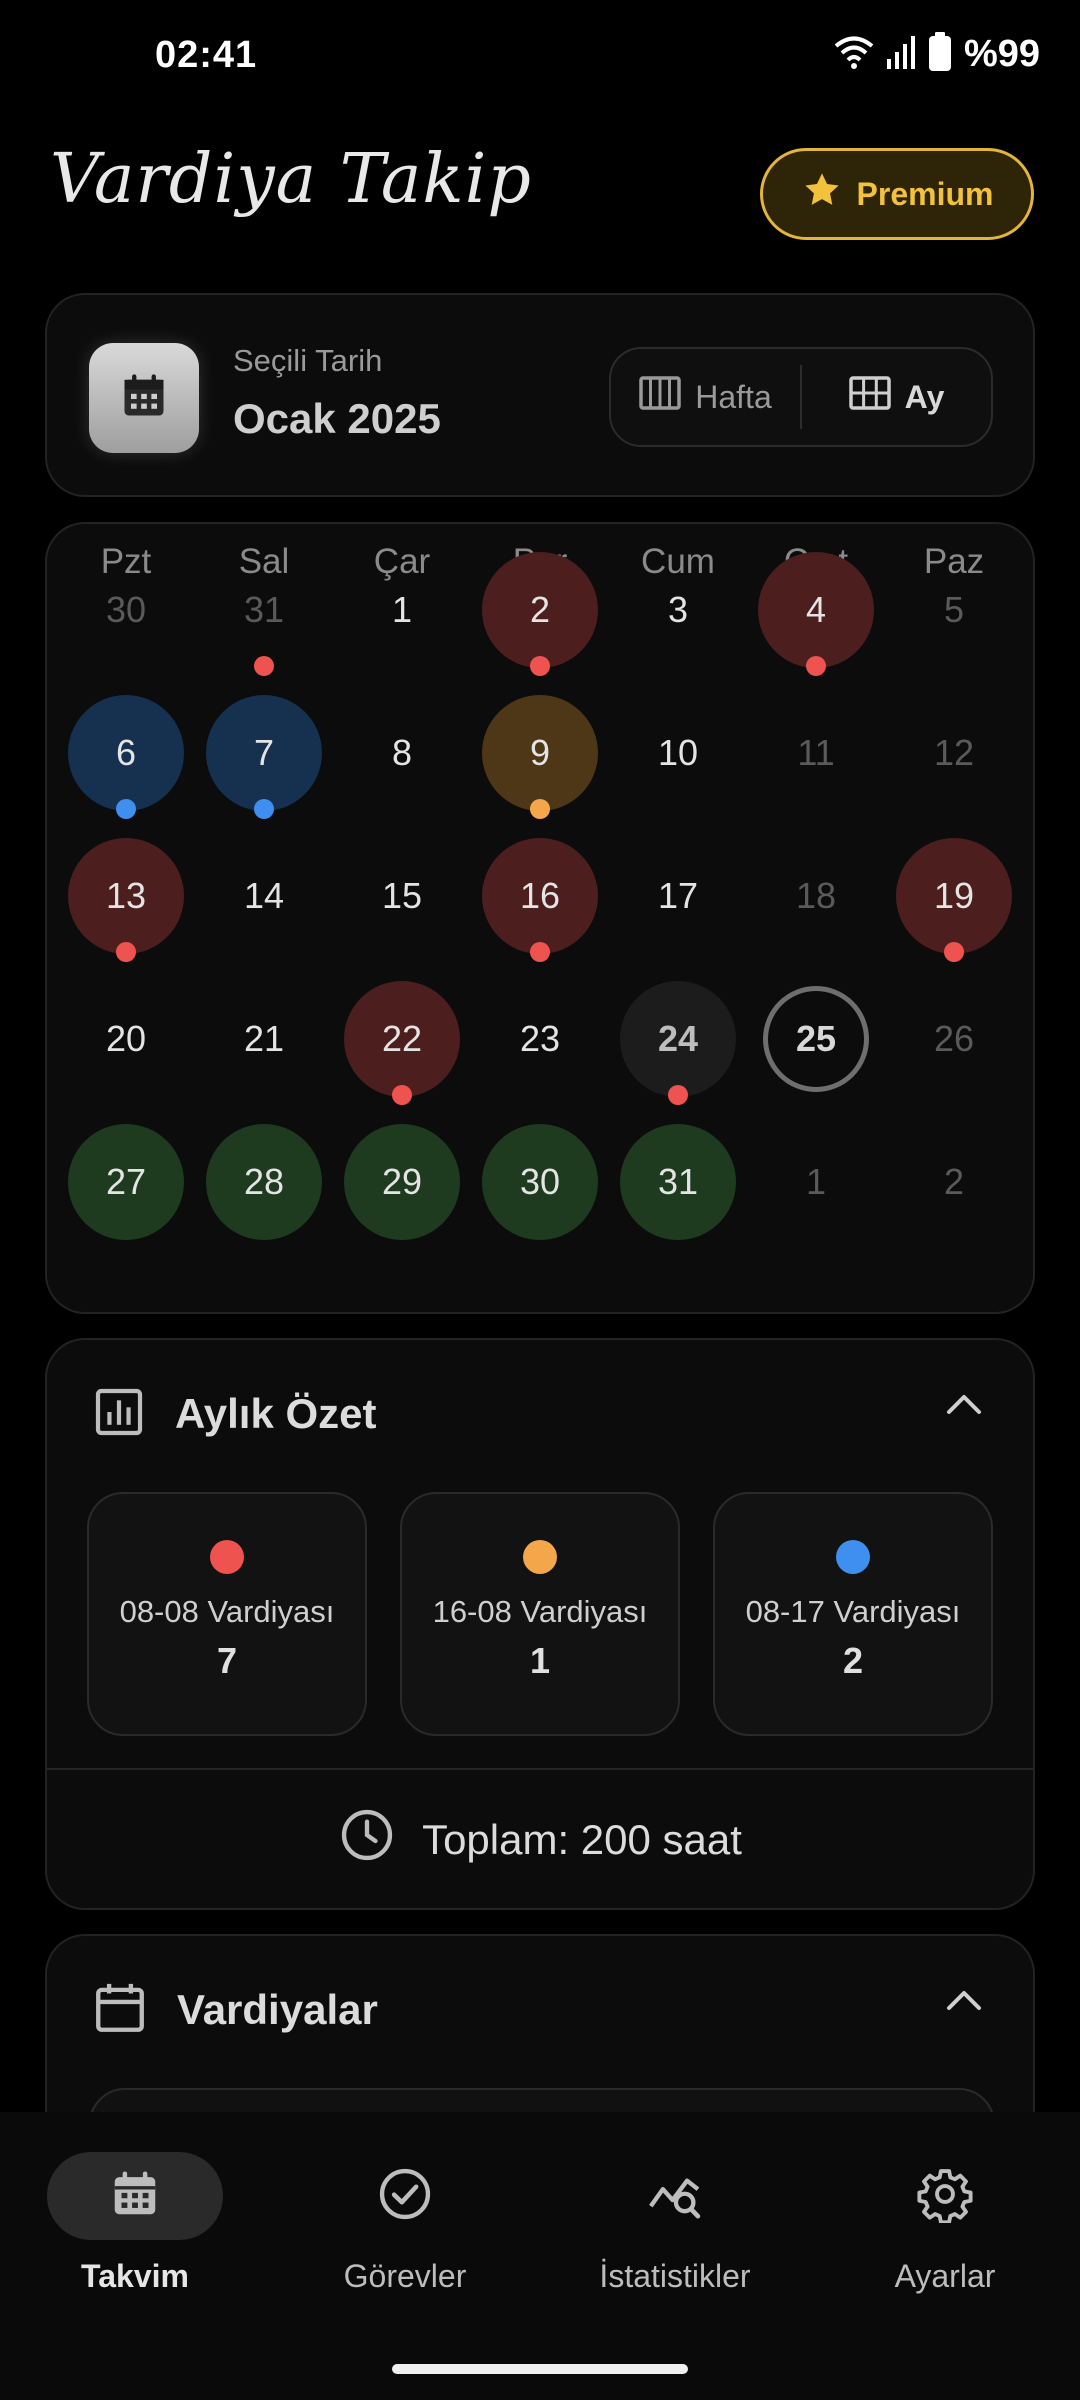 This screenshot has width=1080, height=2400. Describe the element at coordinates (660, 397) in the screenshot. I see `week-view-icon` at that location.